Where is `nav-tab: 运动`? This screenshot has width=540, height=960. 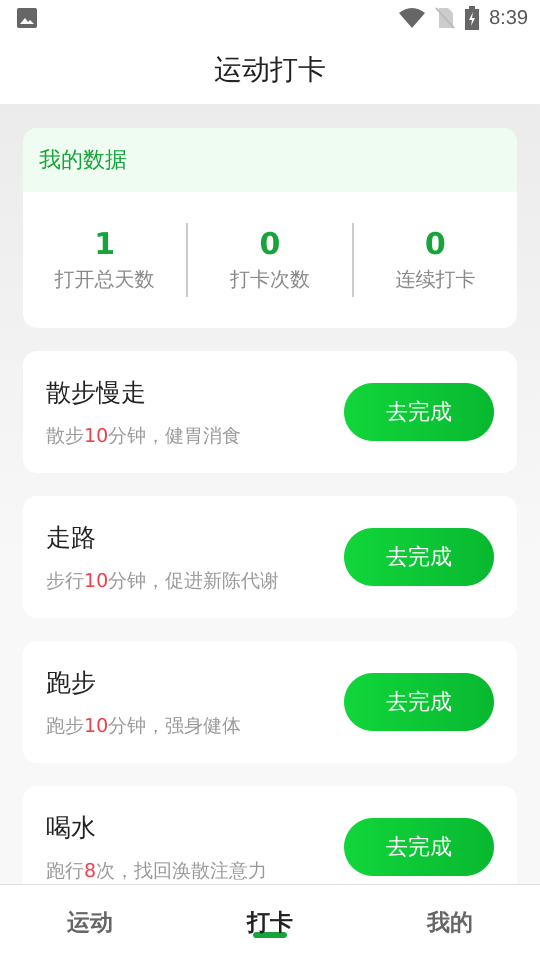
nav-tab: 运动 is located at coordinates (90, 922).